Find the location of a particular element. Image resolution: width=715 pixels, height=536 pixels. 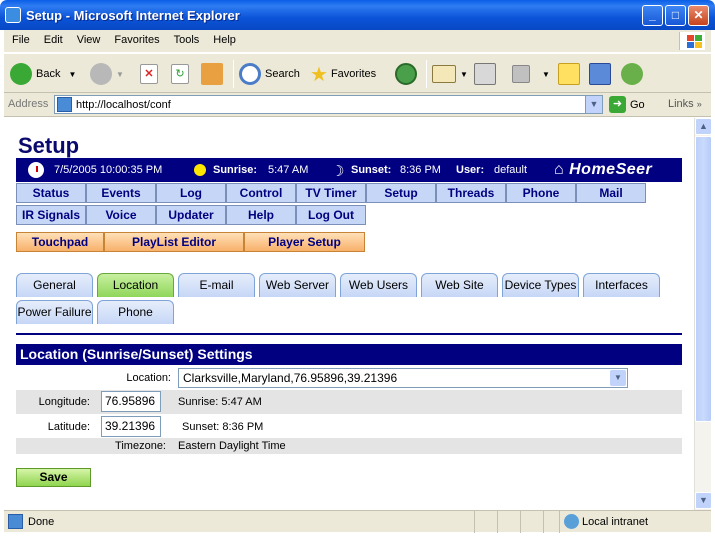

nav-updater: Updater is located at coordinates (191, 215).